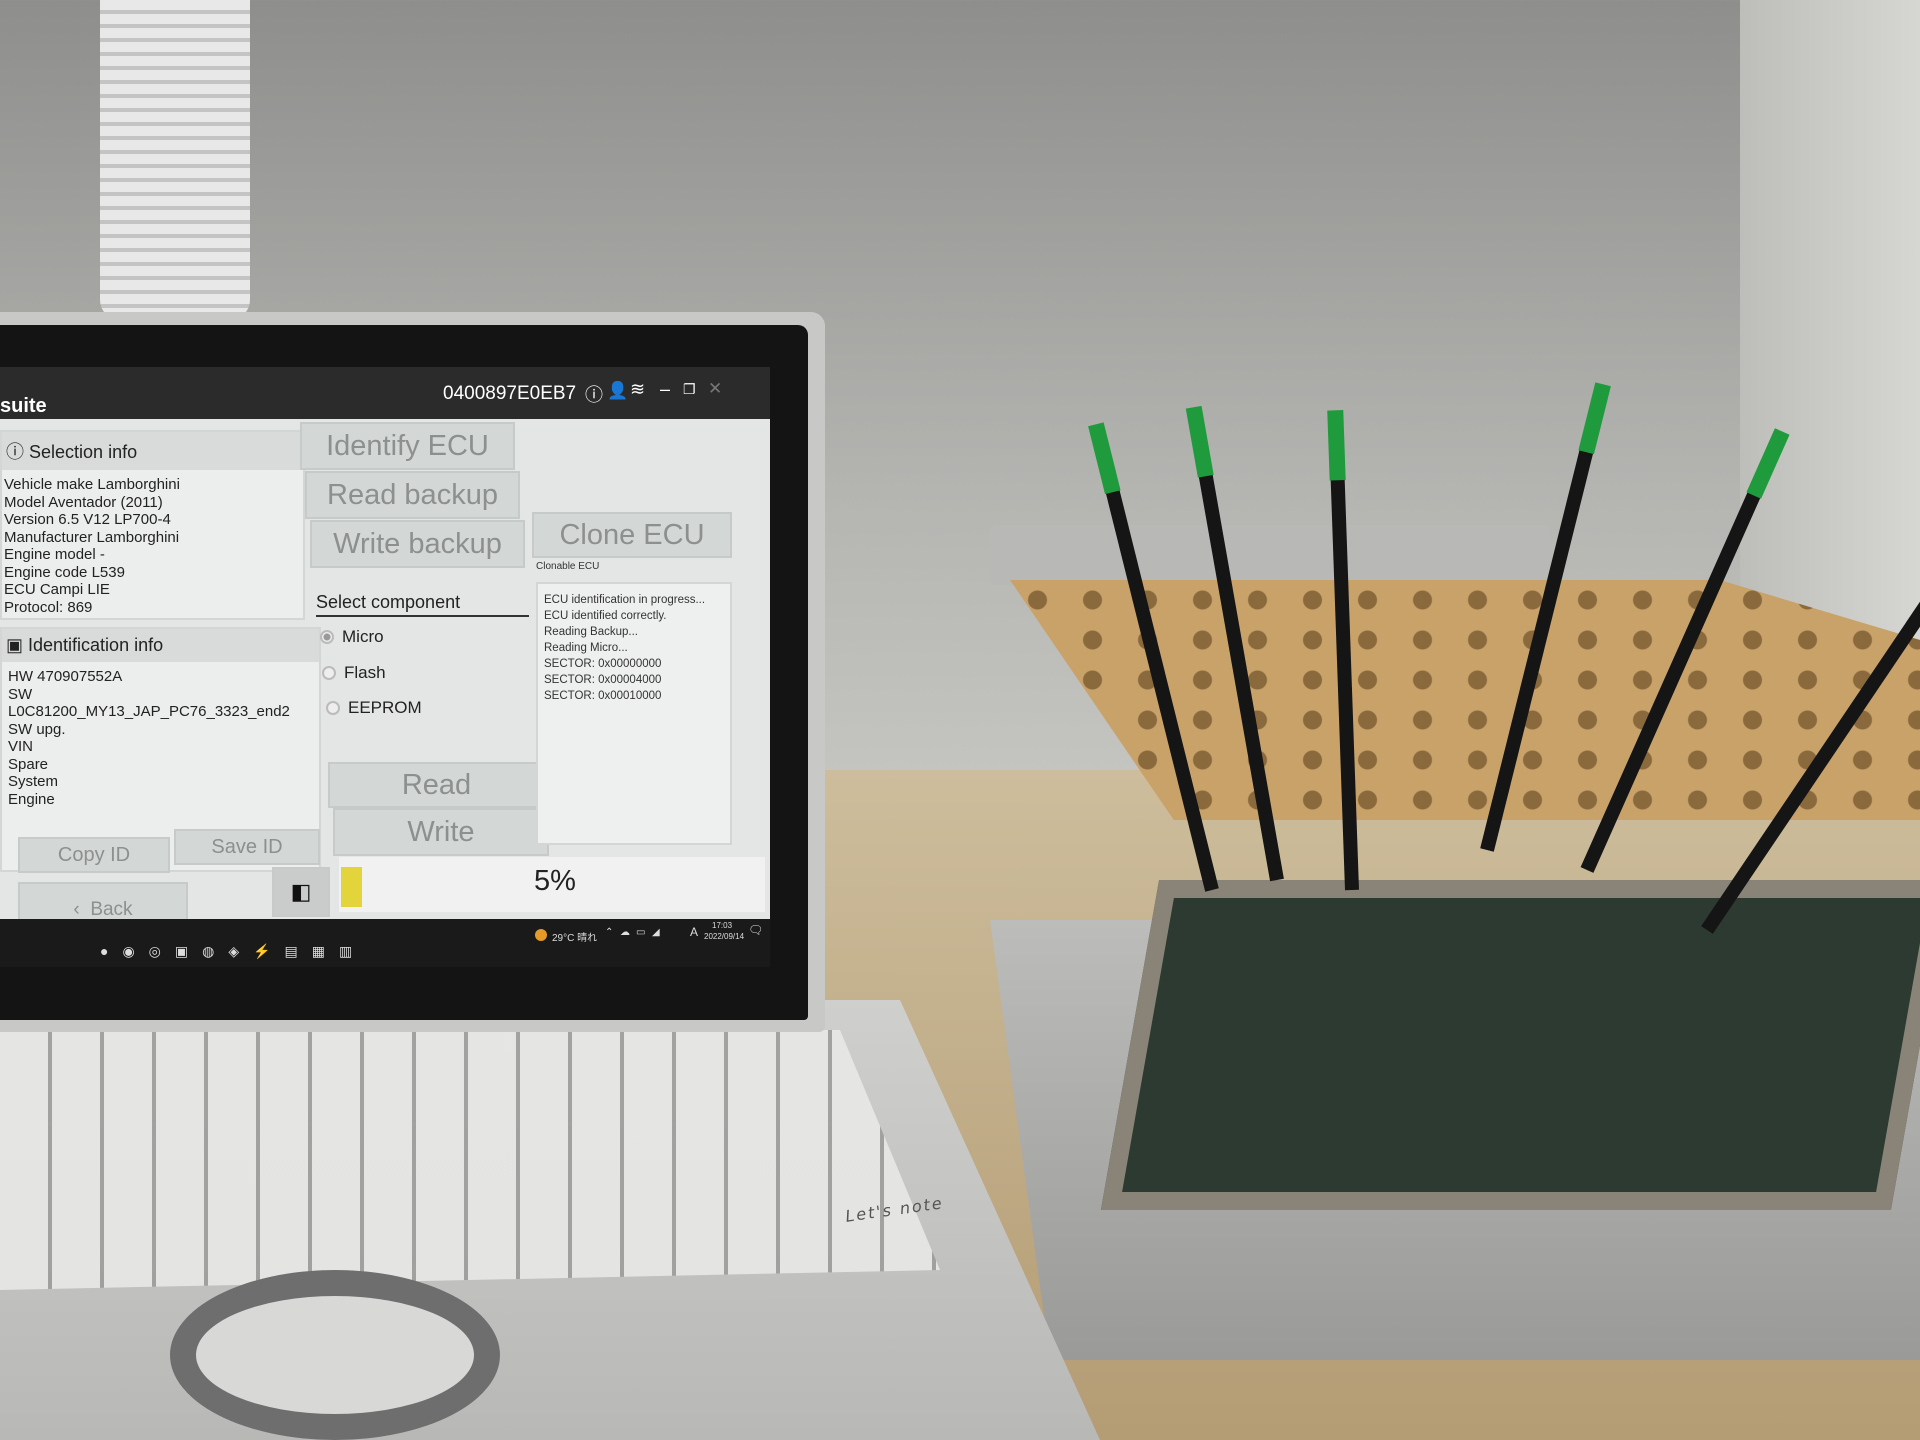 The width and height of the screenshot is (1920, 1440). What do you see at coordinates (233, 951) in the screenshot?
I see `taskbar-app-icons: ●◉◎▣◍◈⚡▤▦▥` at bounding box center [233, 951].